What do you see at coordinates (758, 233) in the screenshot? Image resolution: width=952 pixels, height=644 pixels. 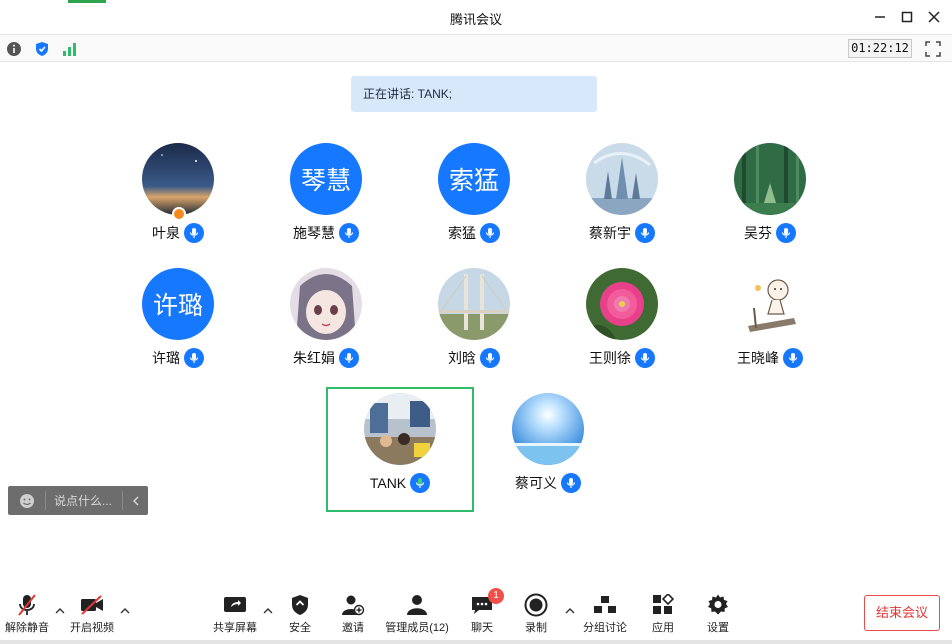 I see `participant-name: 吴芬` at bounding box center [758, 233].